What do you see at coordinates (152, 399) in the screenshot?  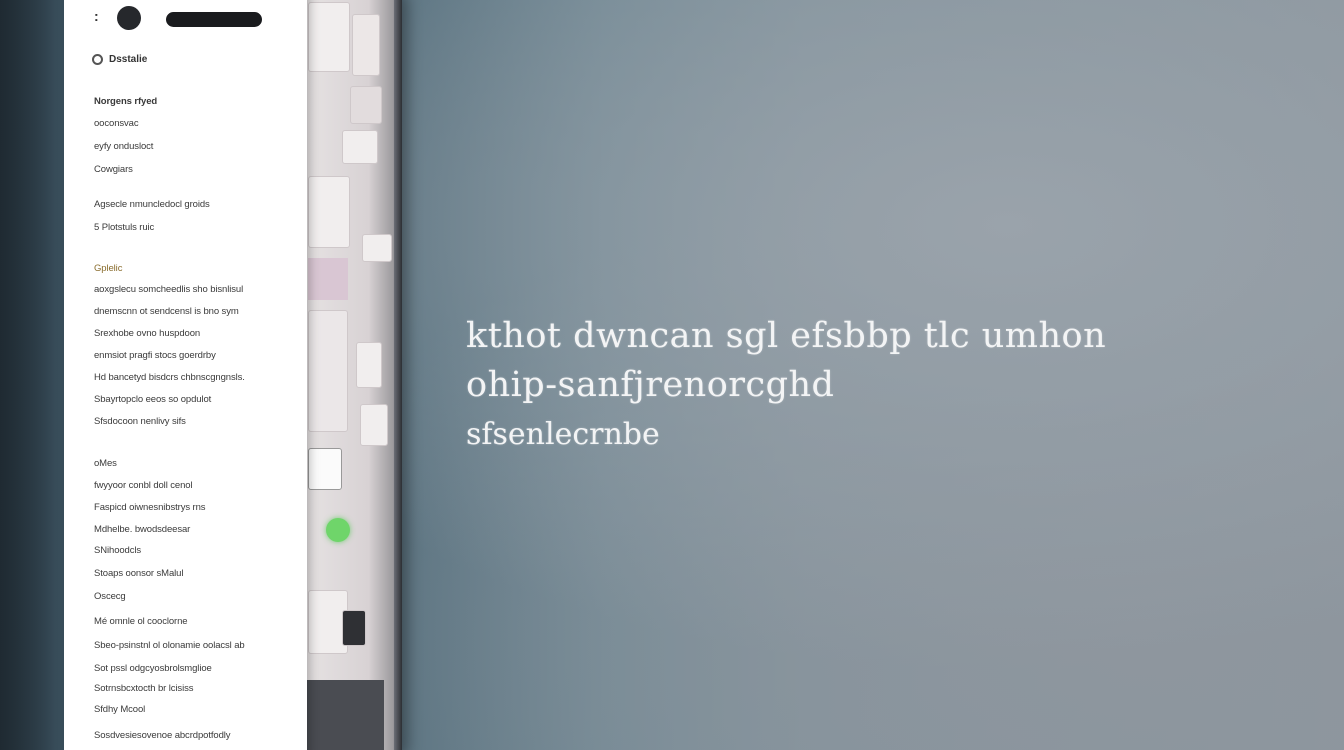 I see `menu-item: Sbayrtopclo eeos so opdulot` at bounding box center [152, 399].